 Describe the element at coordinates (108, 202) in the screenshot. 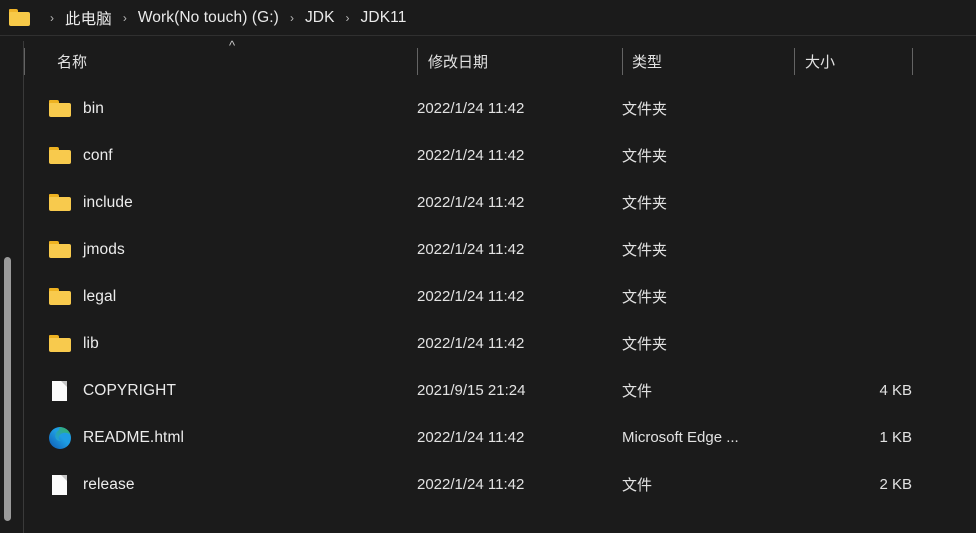

I see `file-name-label: include` at that location.